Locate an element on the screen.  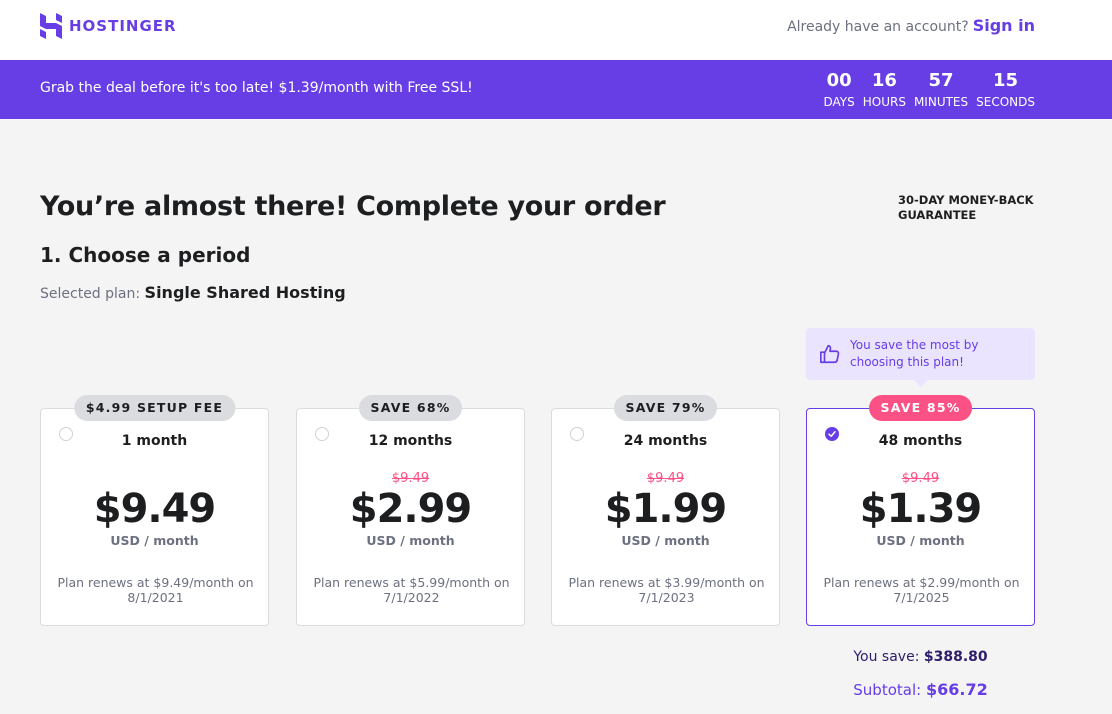
countdown-seconds: 15 SECONDS is located at coordinates (1005, 90).